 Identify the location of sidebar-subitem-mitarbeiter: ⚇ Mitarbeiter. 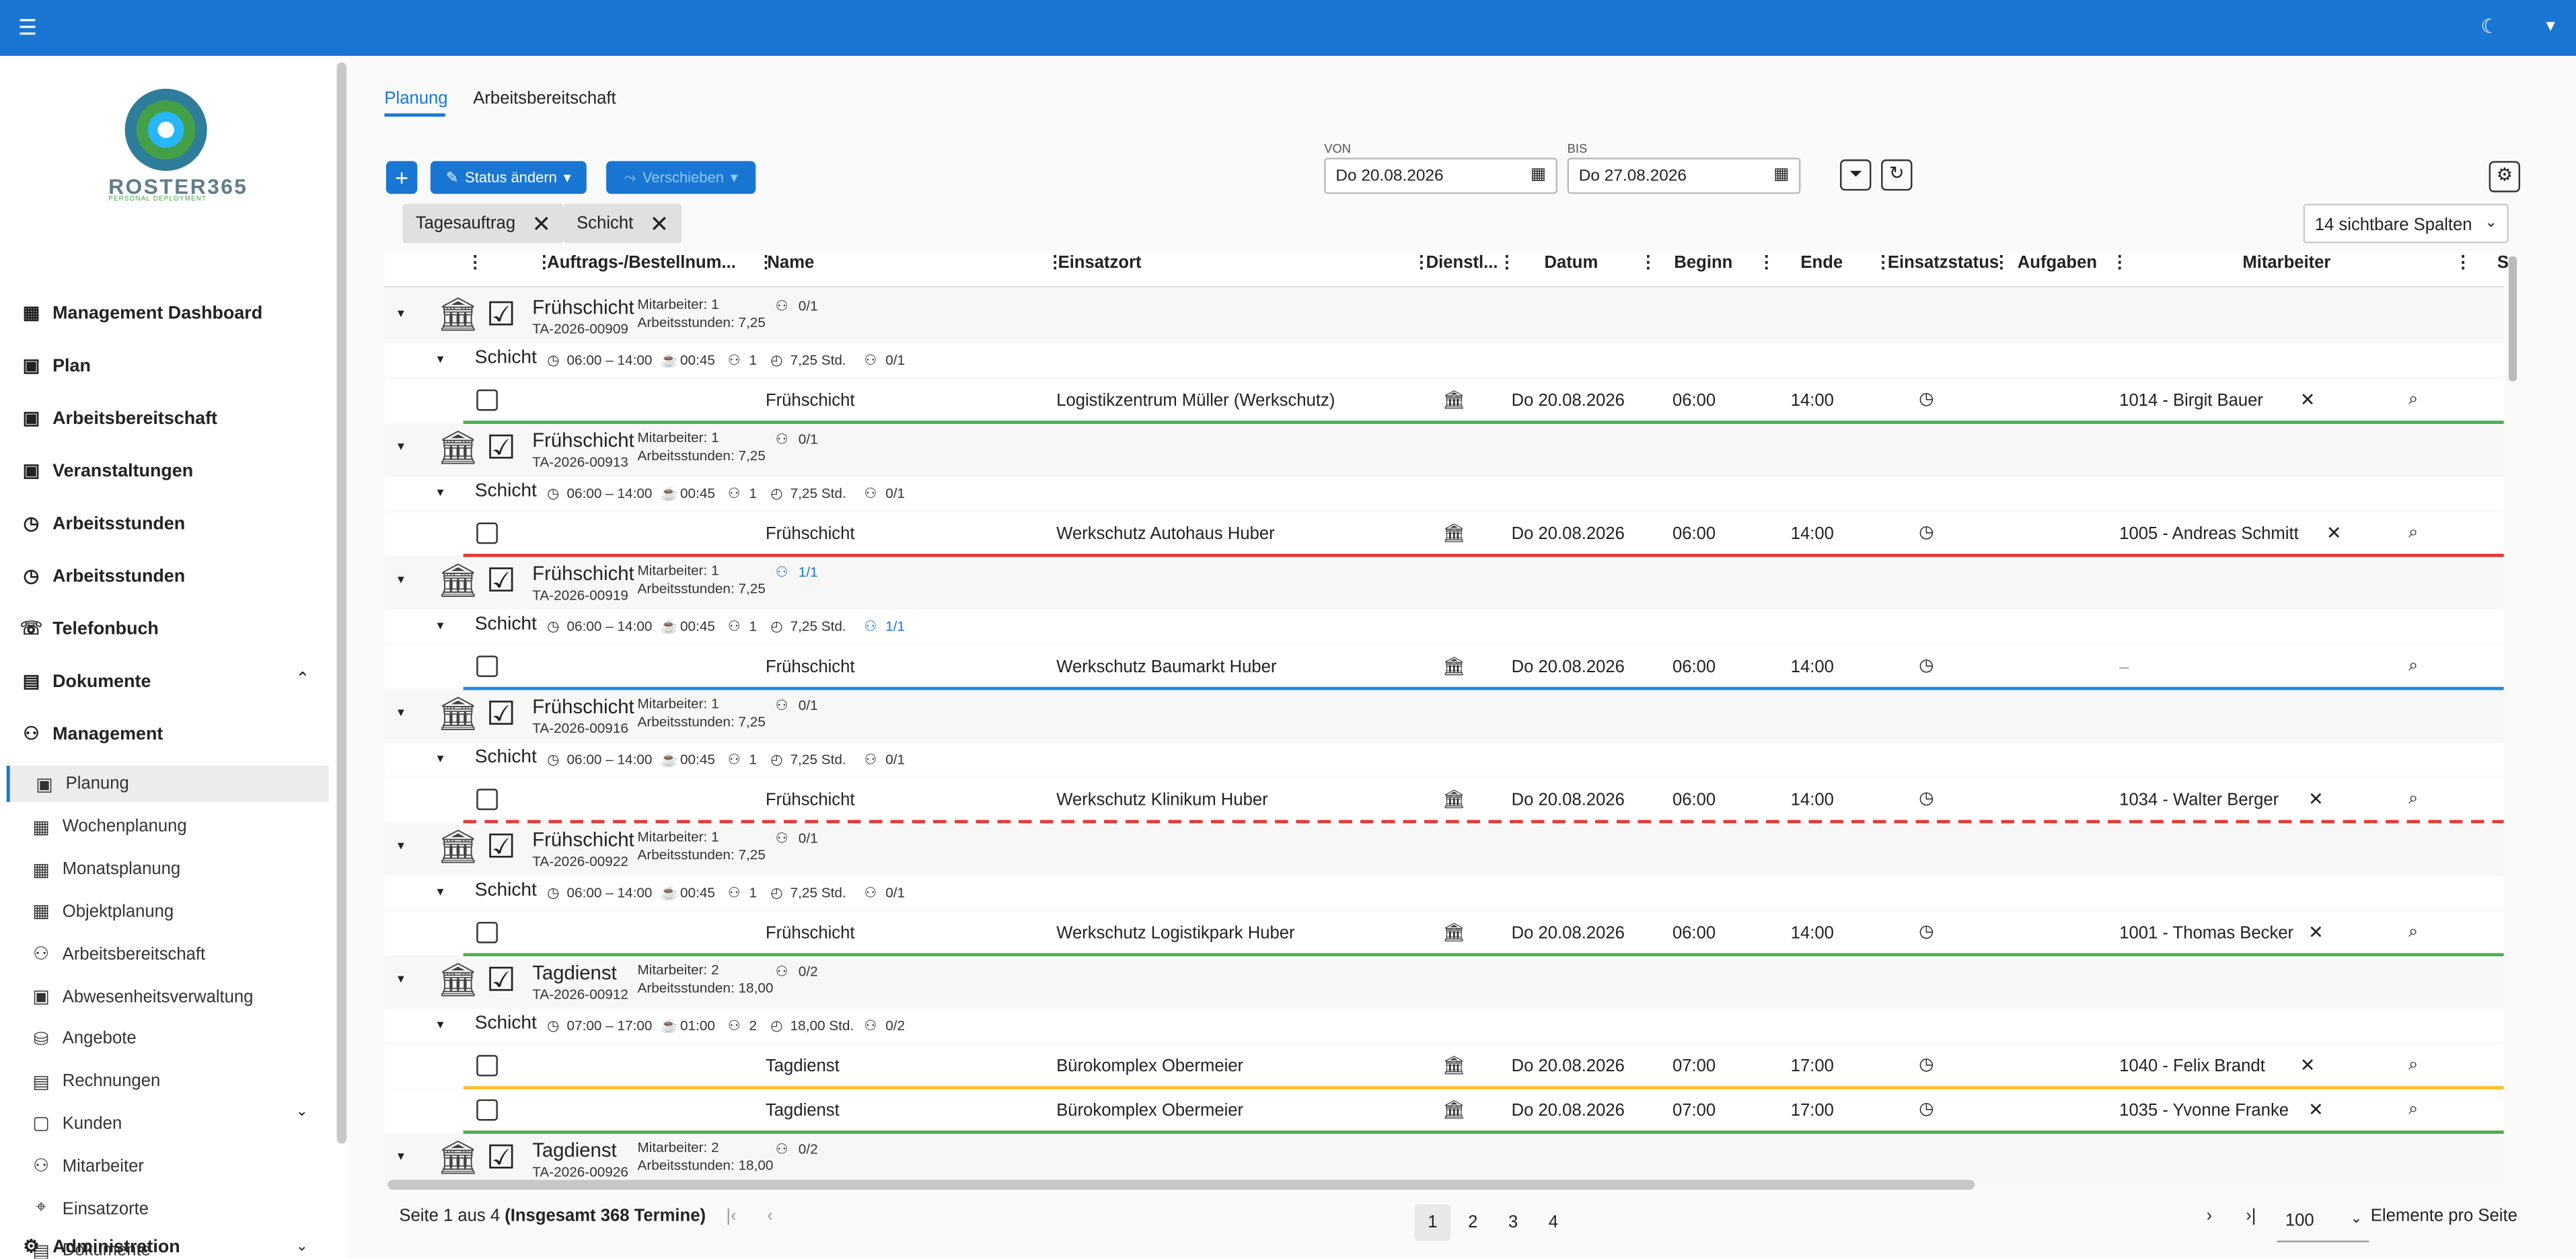
(87, 1166).